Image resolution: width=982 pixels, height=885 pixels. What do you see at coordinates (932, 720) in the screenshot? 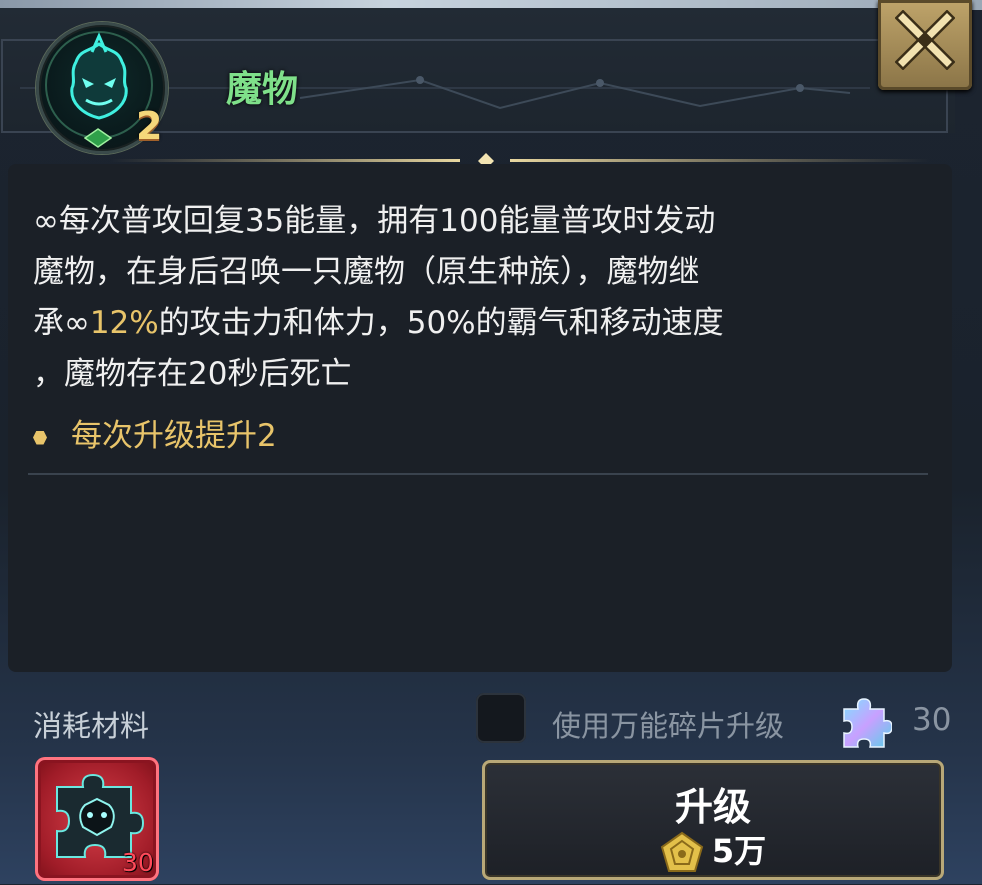
I see `universal-fragment-count: 30` at bounding box center [932, 720].